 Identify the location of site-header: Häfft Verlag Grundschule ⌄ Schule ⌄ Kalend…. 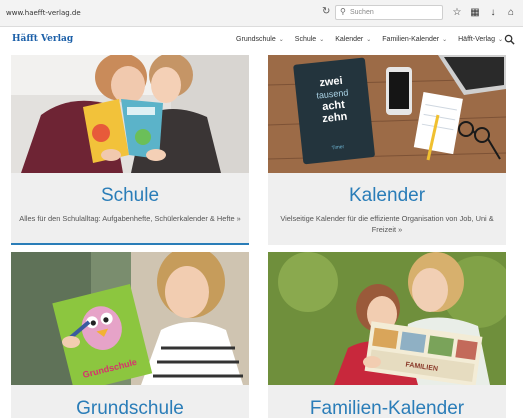
(261, 41).